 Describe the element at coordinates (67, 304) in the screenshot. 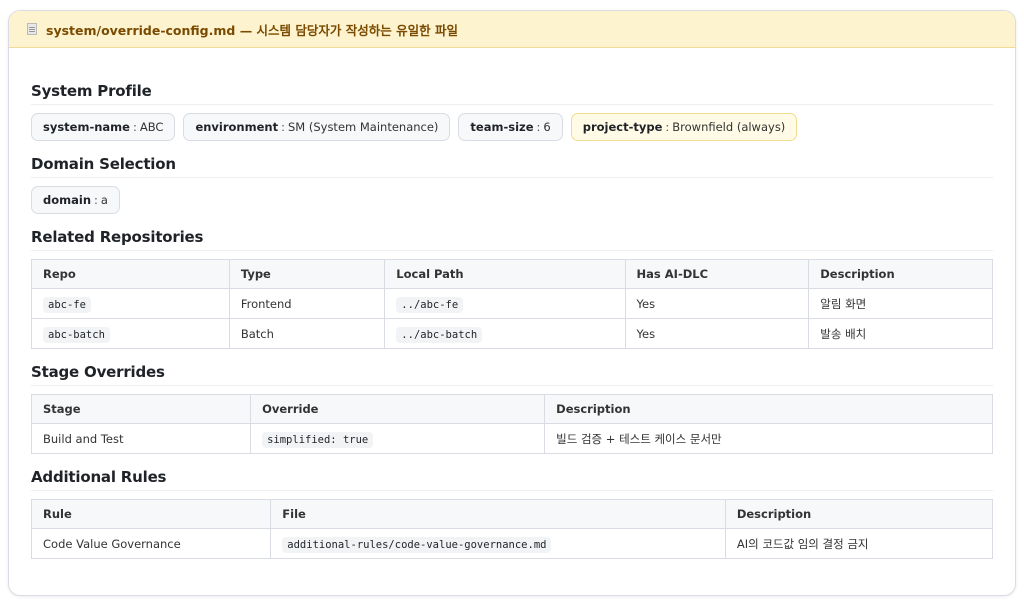

I see `repo-name: abc-fe` at that location.